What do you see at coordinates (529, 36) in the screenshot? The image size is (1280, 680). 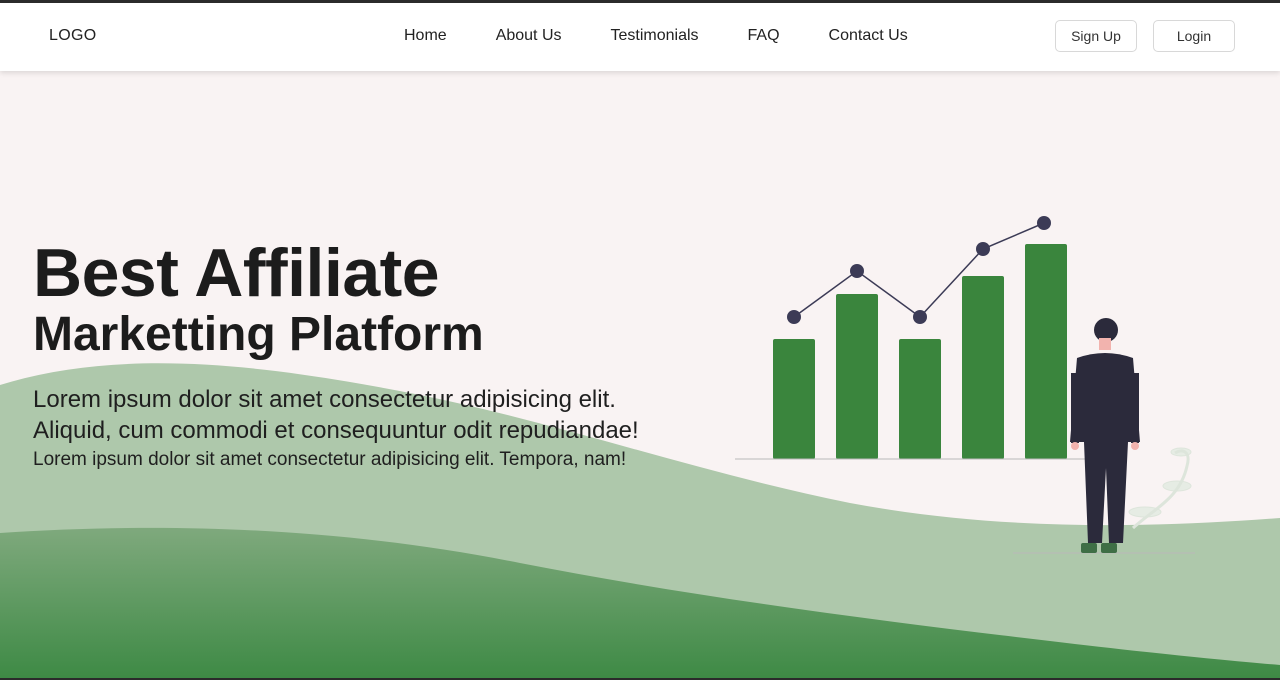 I see `nav-link-about: About Us` at bounding box center [529, 36].